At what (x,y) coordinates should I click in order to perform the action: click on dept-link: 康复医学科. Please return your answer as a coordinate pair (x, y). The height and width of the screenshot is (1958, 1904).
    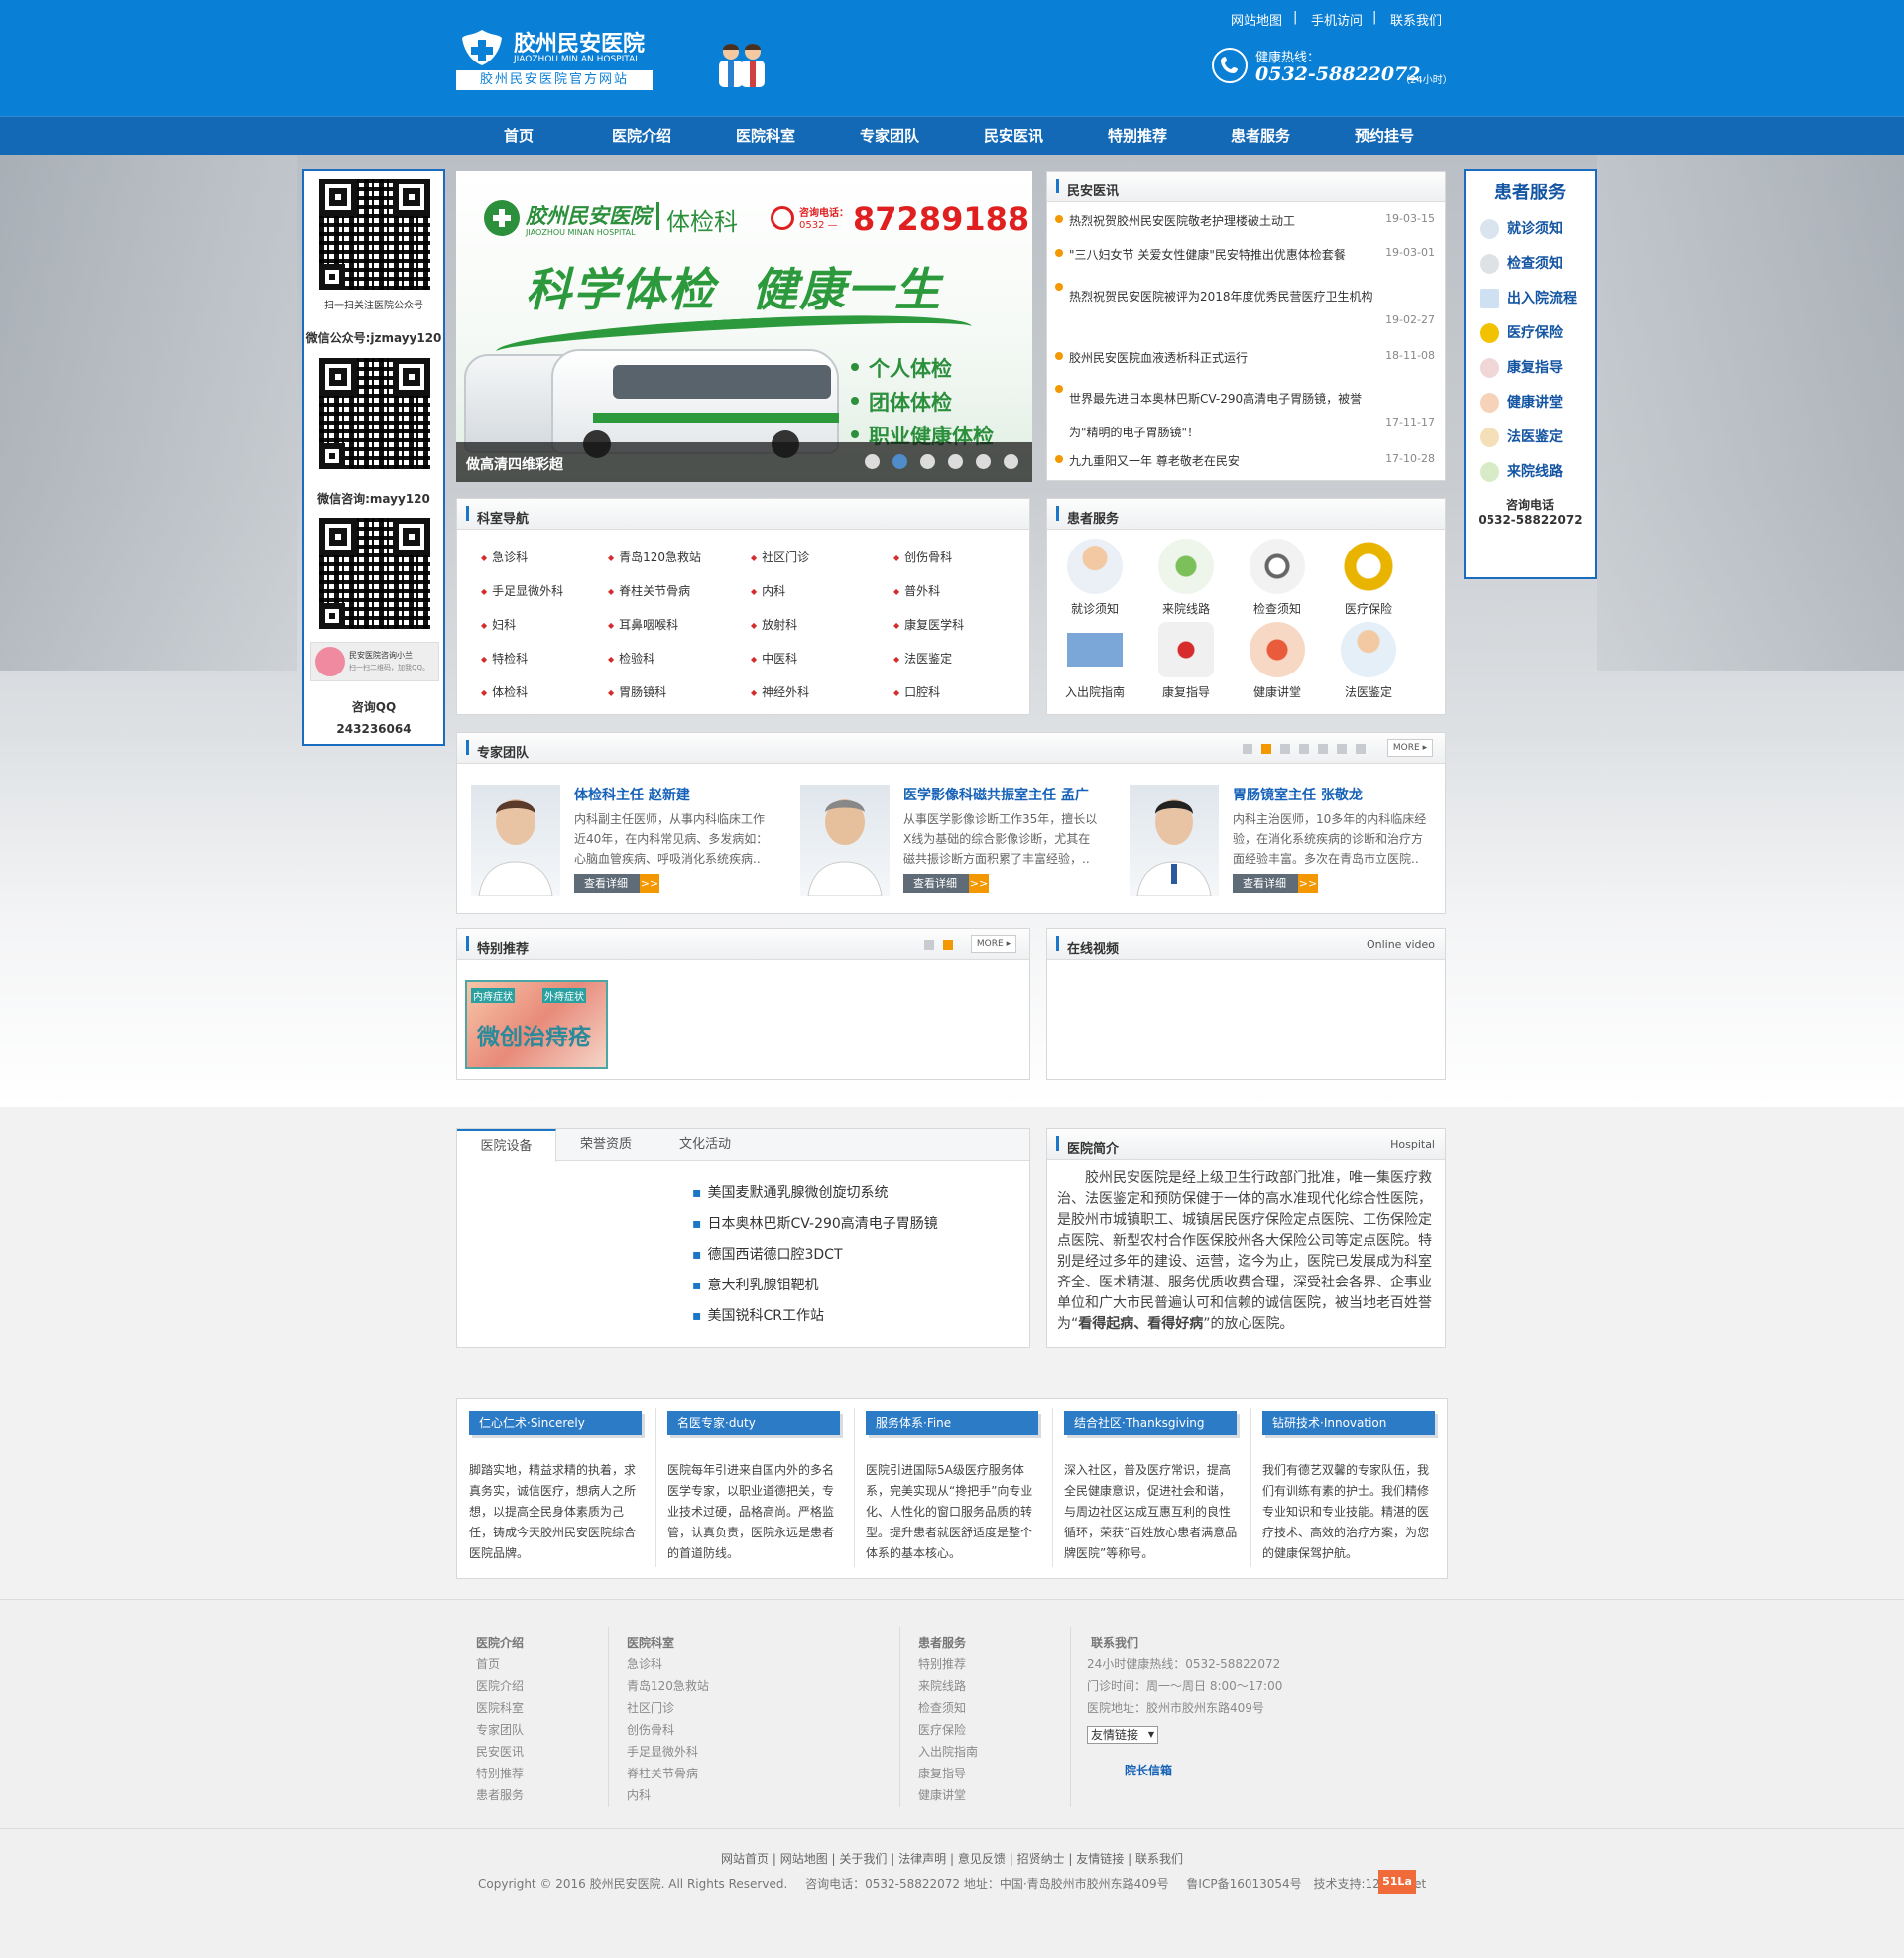
    Looking at the image, I should click on (928, 624).